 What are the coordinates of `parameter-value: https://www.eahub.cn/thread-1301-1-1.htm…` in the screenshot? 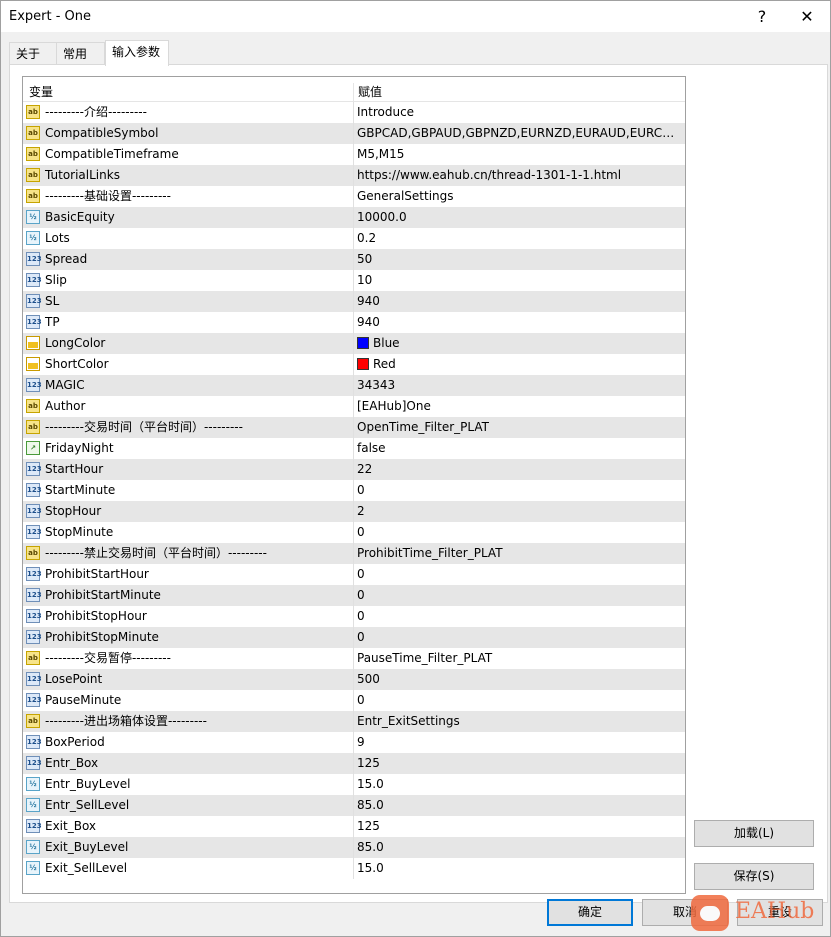 It's located at (519, 175).